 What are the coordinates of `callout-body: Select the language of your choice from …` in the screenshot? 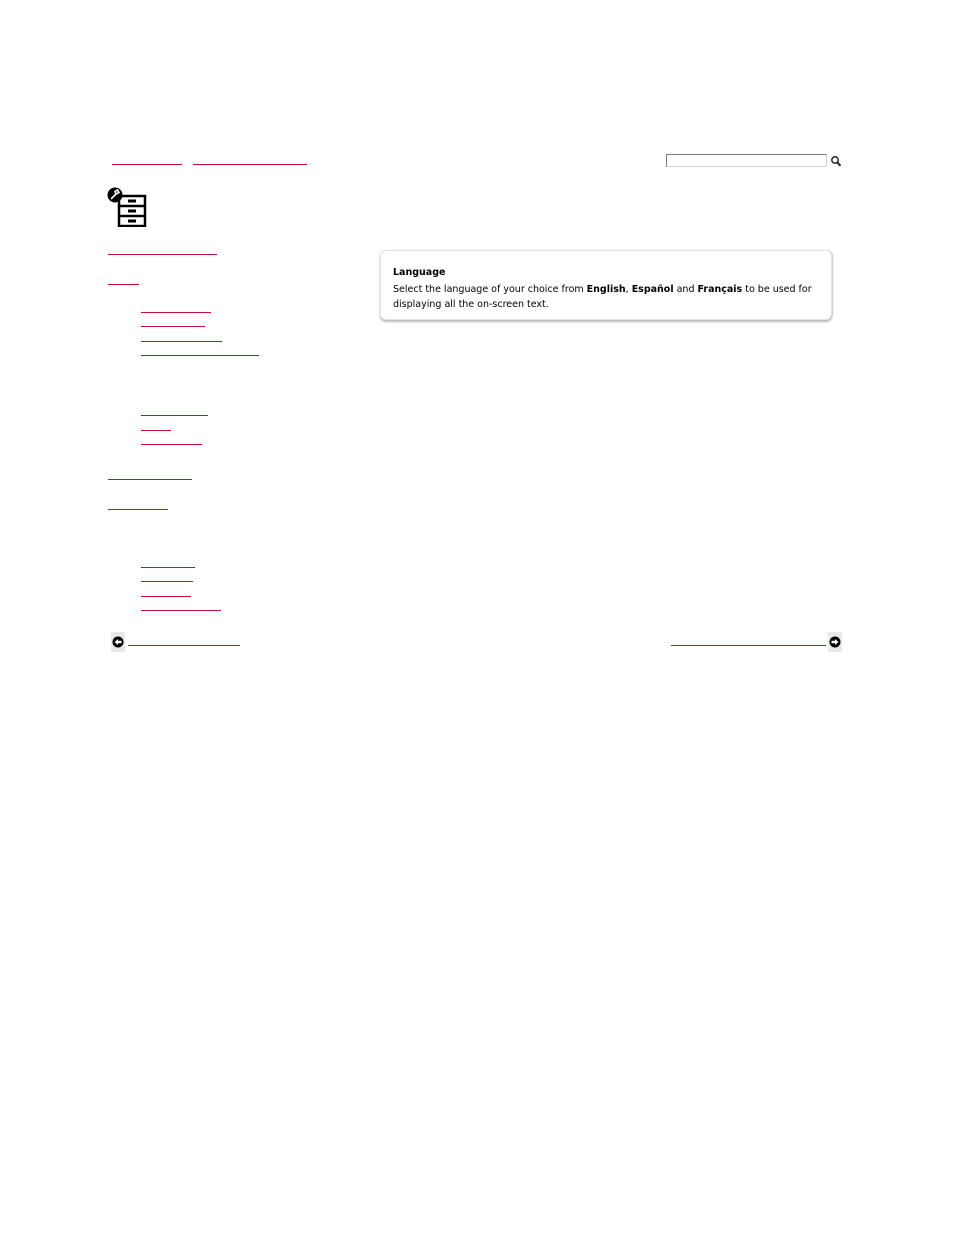 It's located at (608, 297).